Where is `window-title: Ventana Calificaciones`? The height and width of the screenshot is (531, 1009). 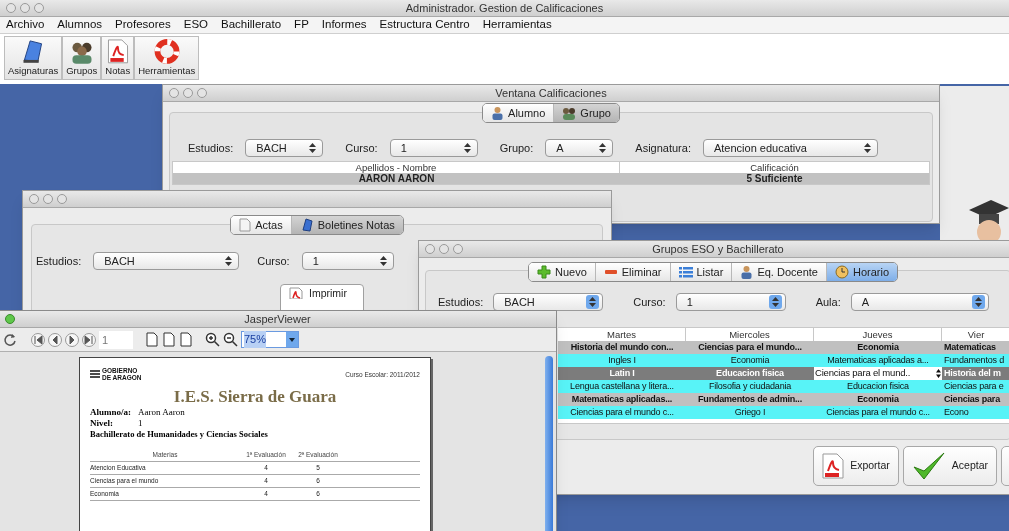
window-title: Ventana Calificaciones is located at coordinates (551, 93).